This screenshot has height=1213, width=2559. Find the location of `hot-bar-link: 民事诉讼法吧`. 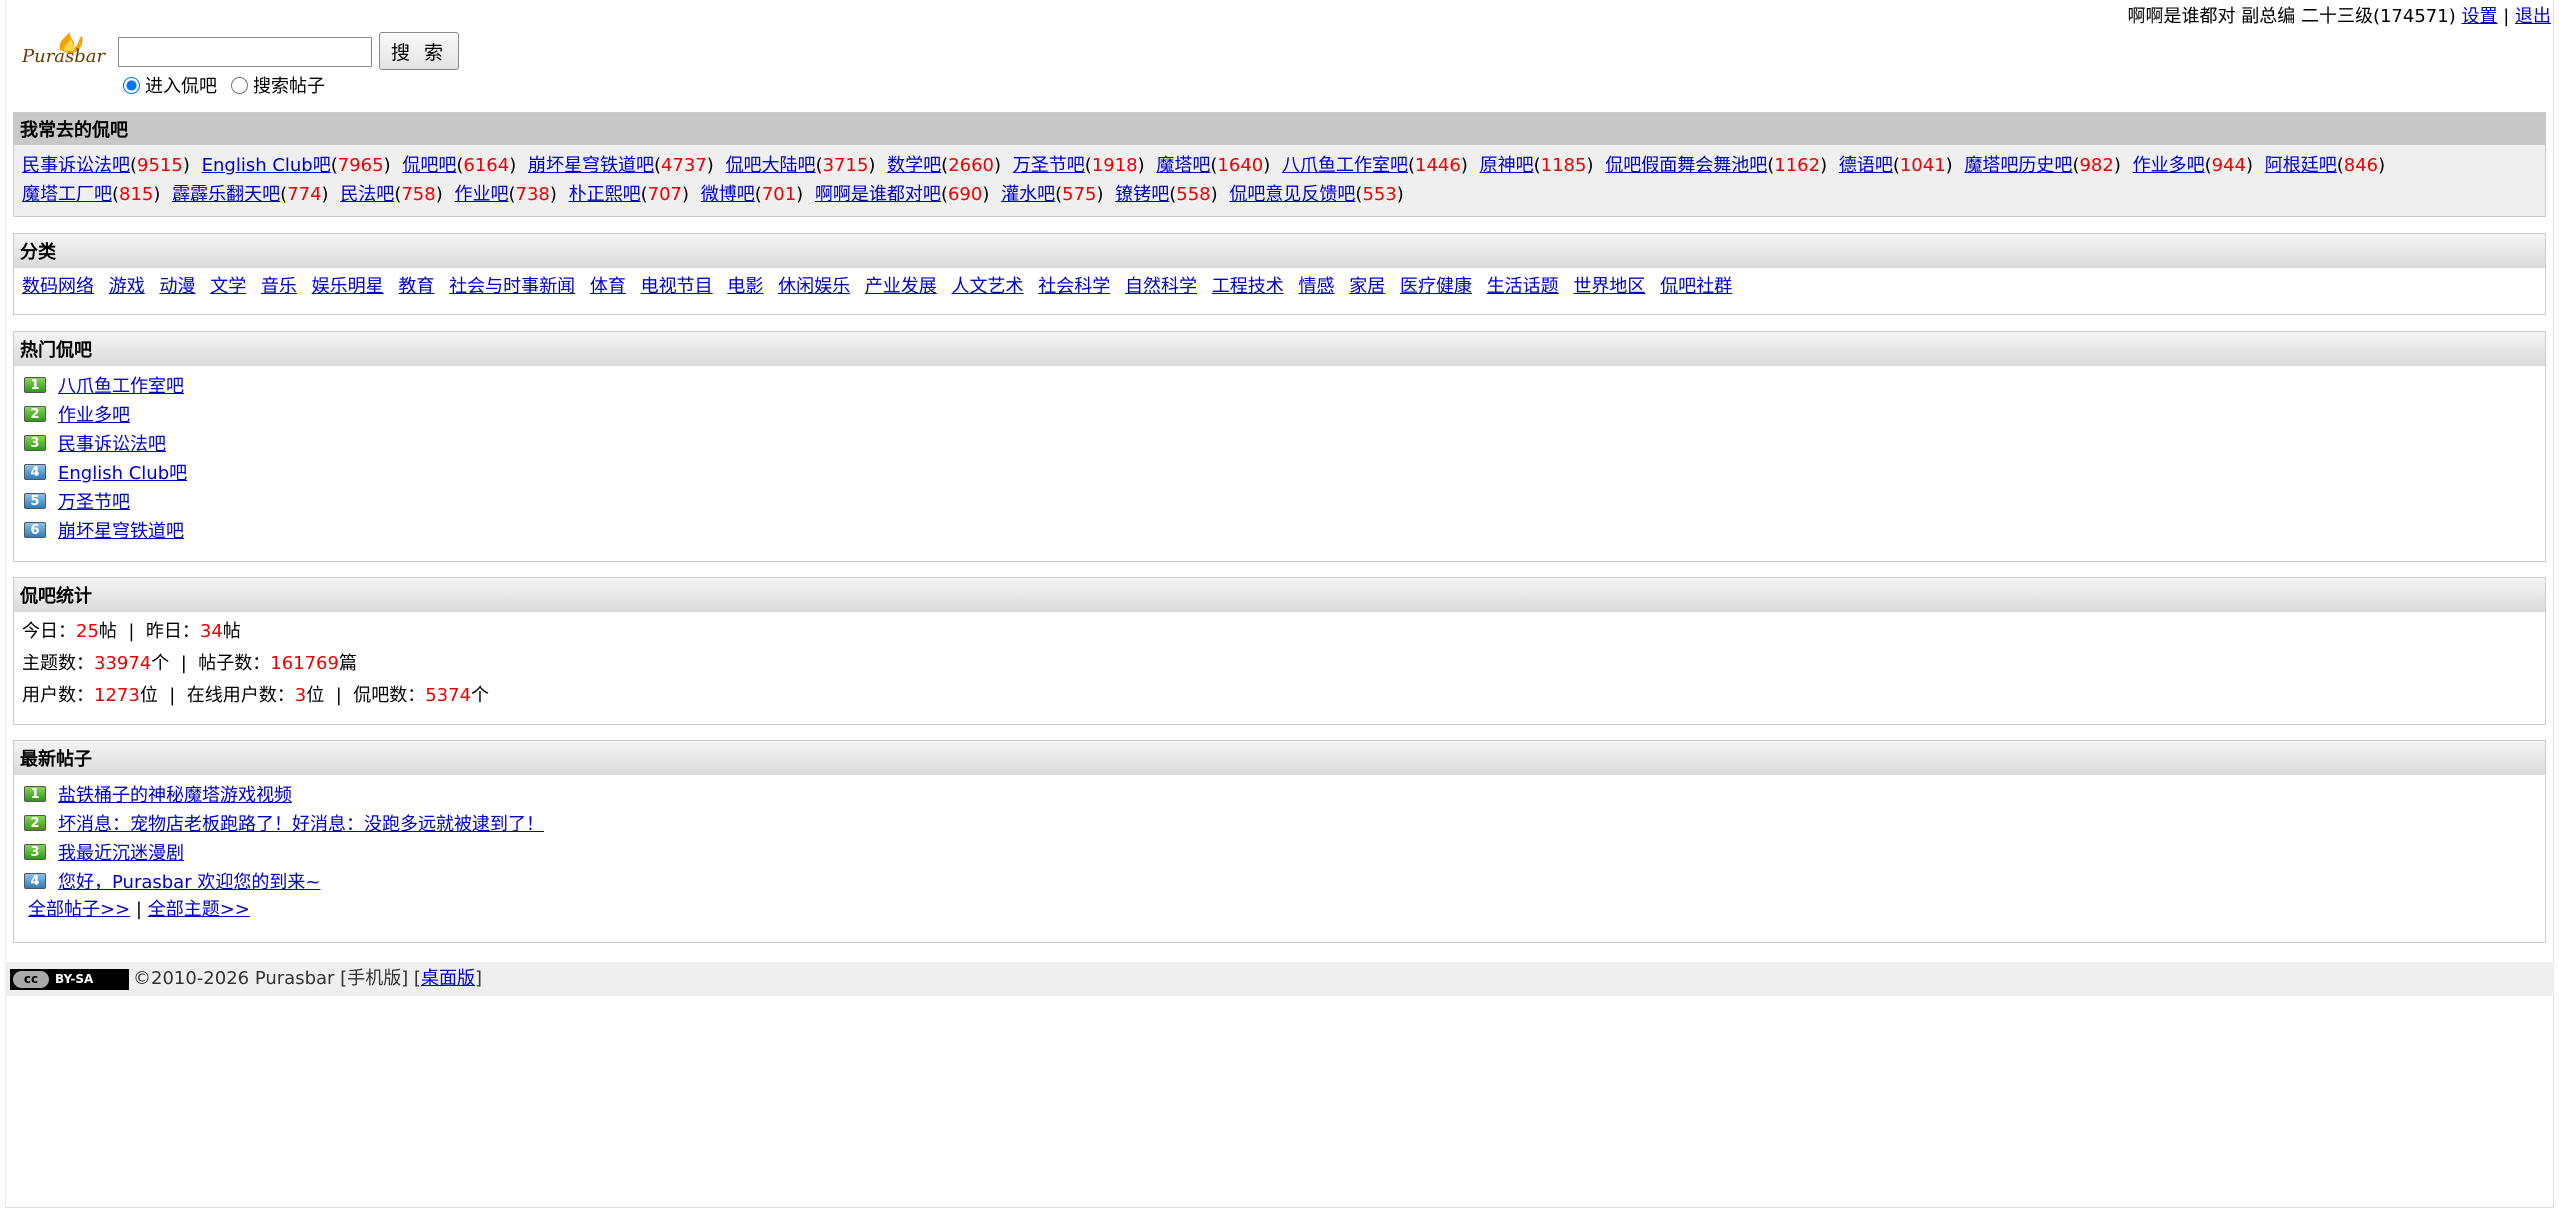

hot-bar-link: 民事诉讼法吧 is located at coordinates (112, 443).